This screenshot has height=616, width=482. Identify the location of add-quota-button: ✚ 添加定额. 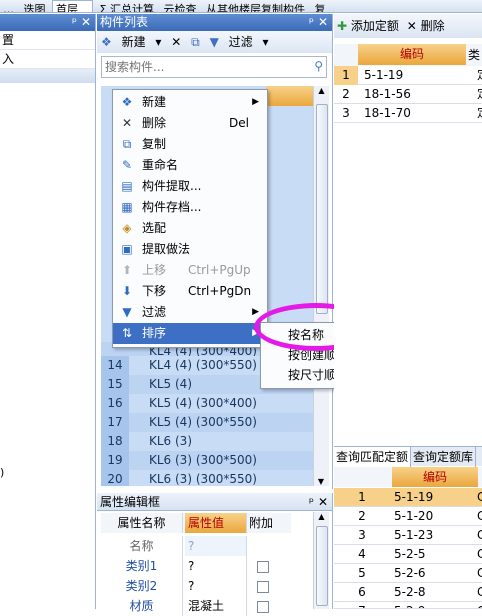
(368, 26).